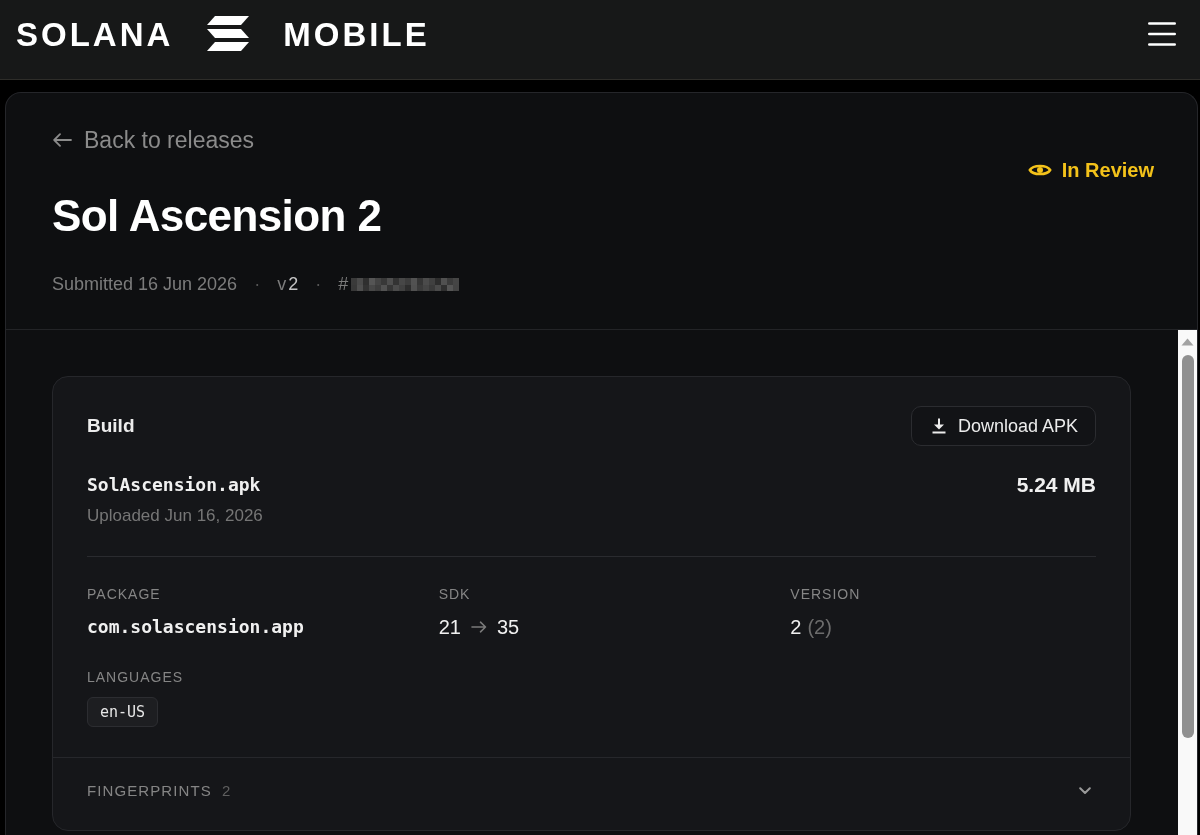 Image resolution: width=1200 pixels, height=835 pixels. I want to click on detail-label: SDK, so click(454, 594).